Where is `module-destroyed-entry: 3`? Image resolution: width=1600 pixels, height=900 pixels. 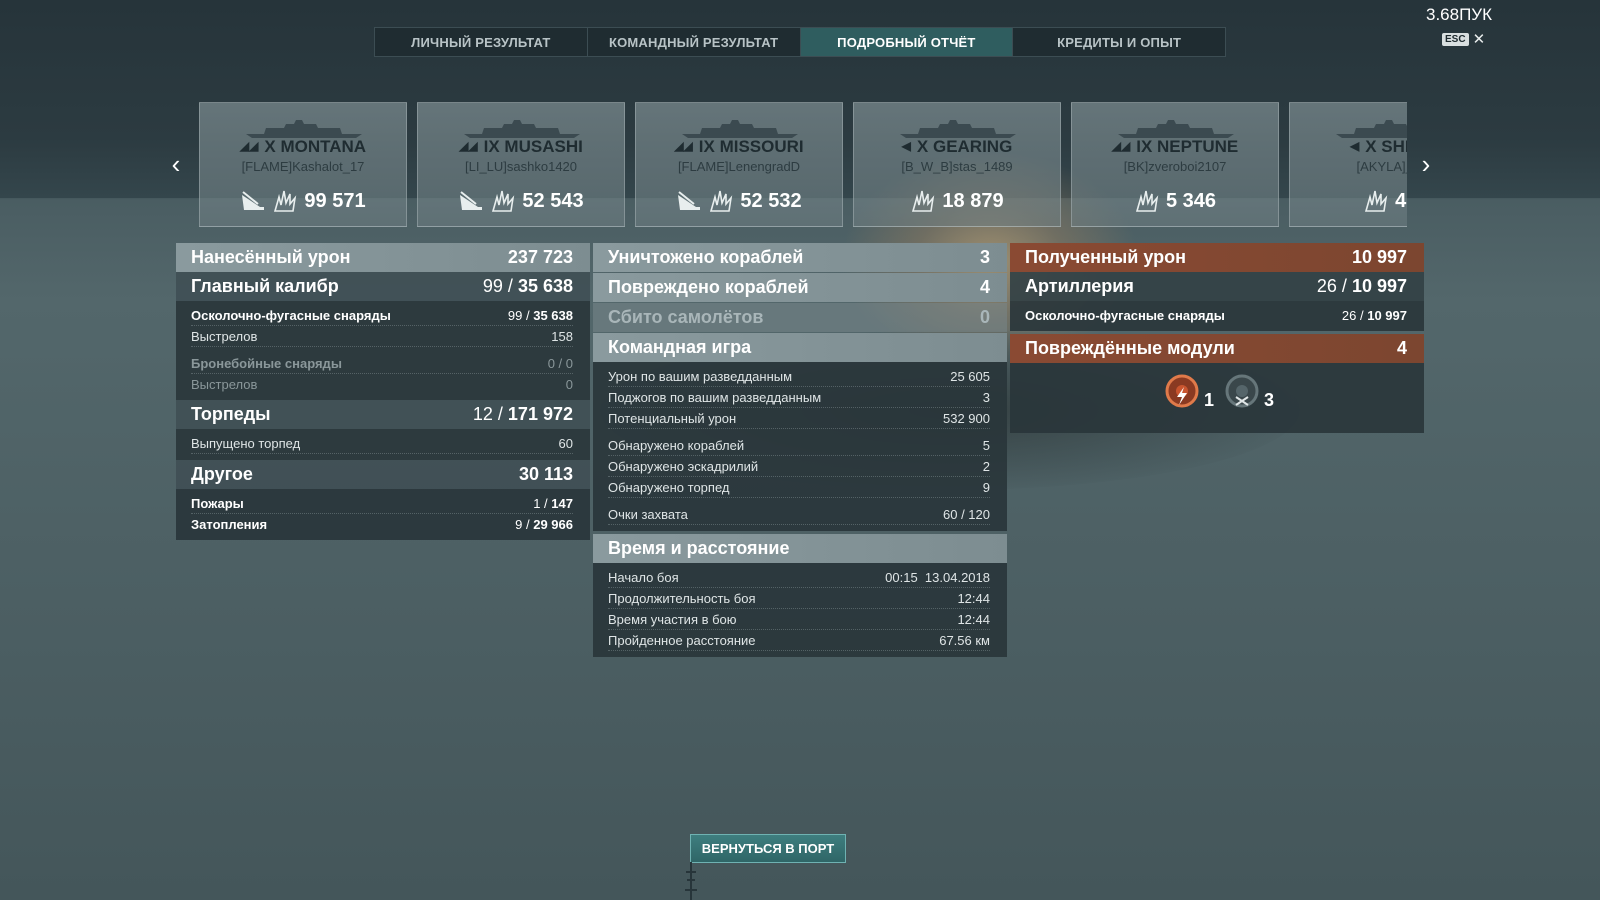 module-destroyed-entry: 3 is located at coordinates (1248, 391).